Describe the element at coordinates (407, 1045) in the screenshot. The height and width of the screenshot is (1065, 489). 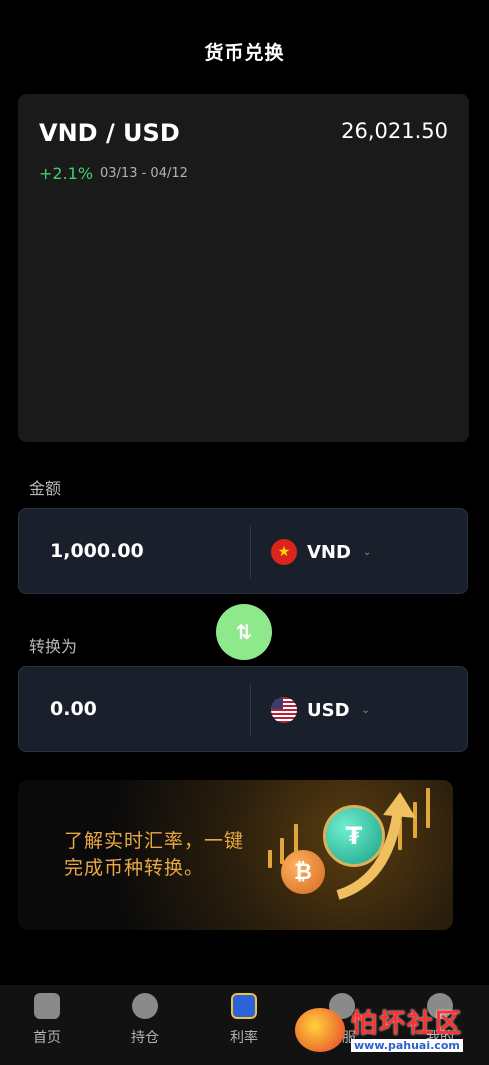
I see `watermark-url: www.pahuai.com` at that location.